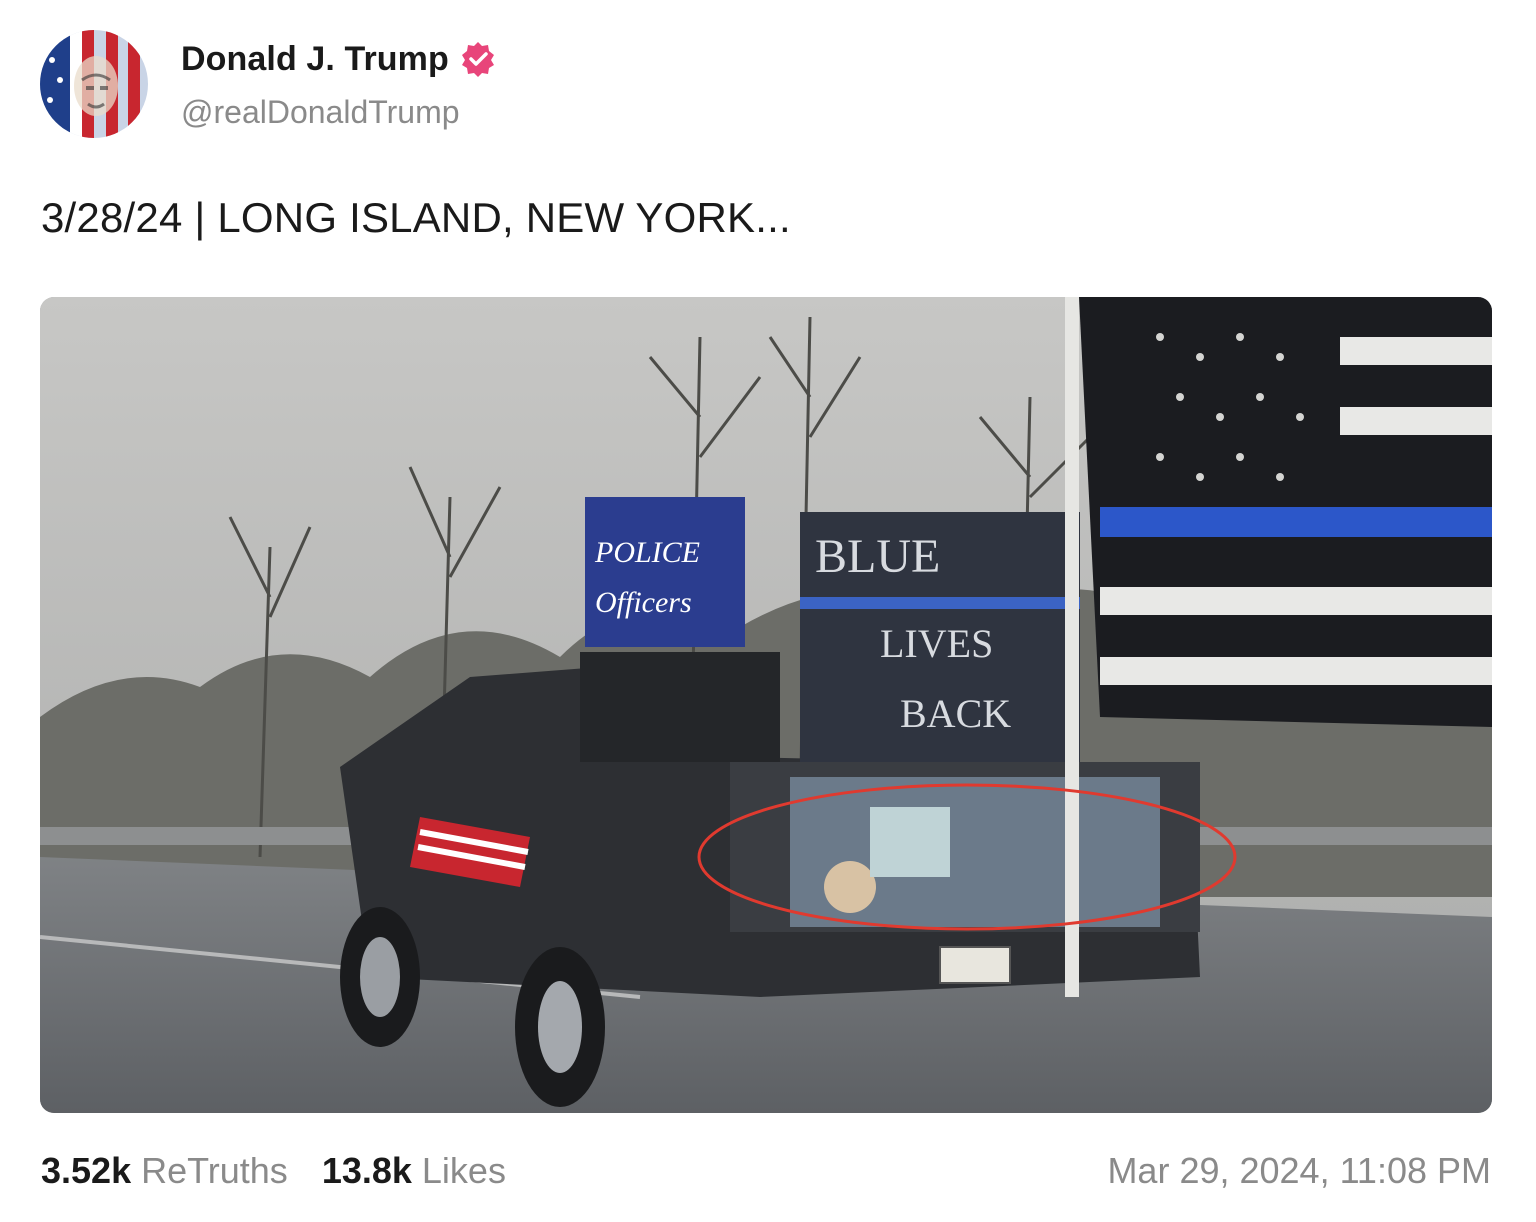 The width and height of the screenshot is (1536, 1222). What do you see at coordinates (478, 59) in the screenshot?
I see `verified-badge-icon` at bounding box center [478, 59].